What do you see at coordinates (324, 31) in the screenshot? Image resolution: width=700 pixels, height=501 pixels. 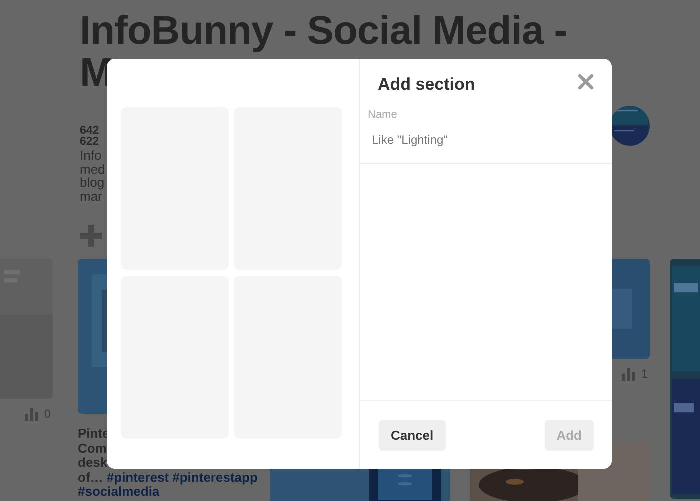 I see `board-title: InfoBunny - Social Media -` at bounding box center [324, 31].